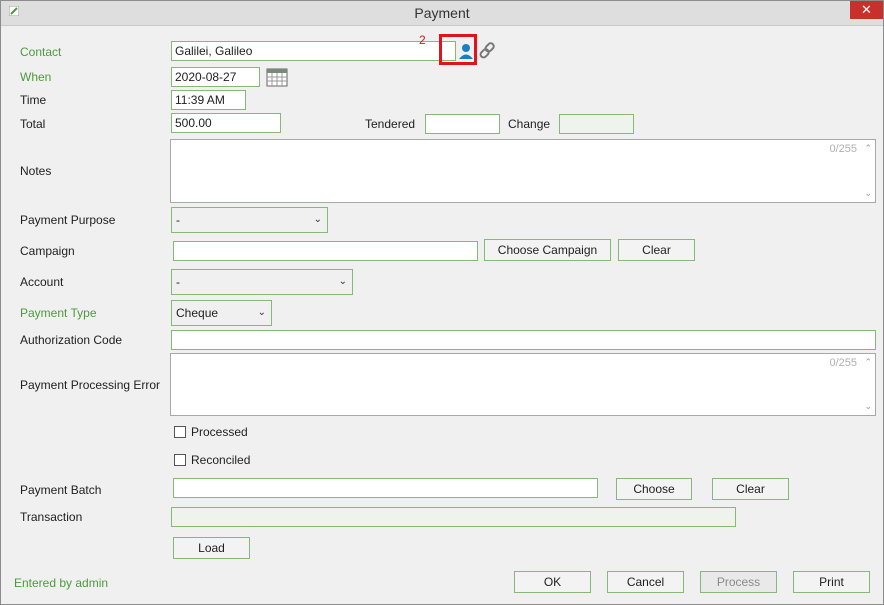 The image size is (884, 605). Describe the element at coordinates (61, 490) in the screenshot. I see `payment-batch-label: Payment Batch` at that location.